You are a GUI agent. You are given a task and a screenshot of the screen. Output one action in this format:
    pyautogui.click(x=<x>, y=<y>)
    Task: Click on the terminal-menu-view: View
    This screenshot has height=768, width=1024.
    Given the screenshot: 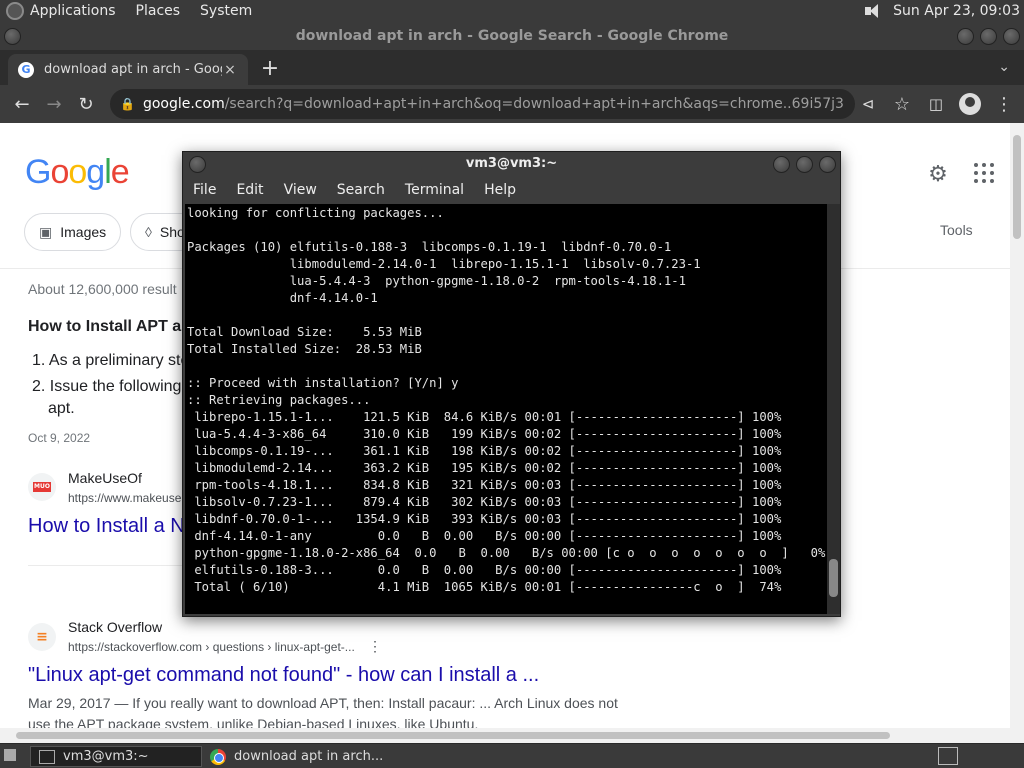 What is the action you would take?
    pyautogui.click(x=300, y=190)
    